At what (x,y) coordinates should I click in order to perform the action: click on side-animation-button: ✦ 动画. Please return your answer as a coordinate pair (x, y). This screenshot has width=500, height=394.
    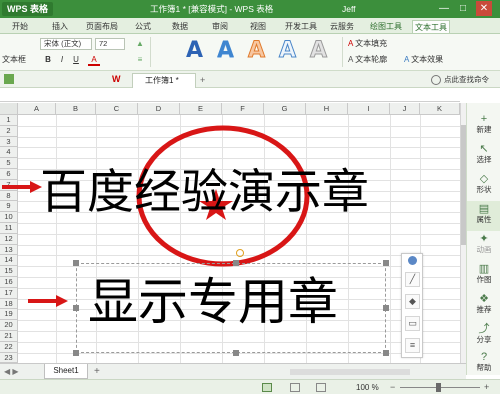
    Looking at the image, I should click on (483, 246).